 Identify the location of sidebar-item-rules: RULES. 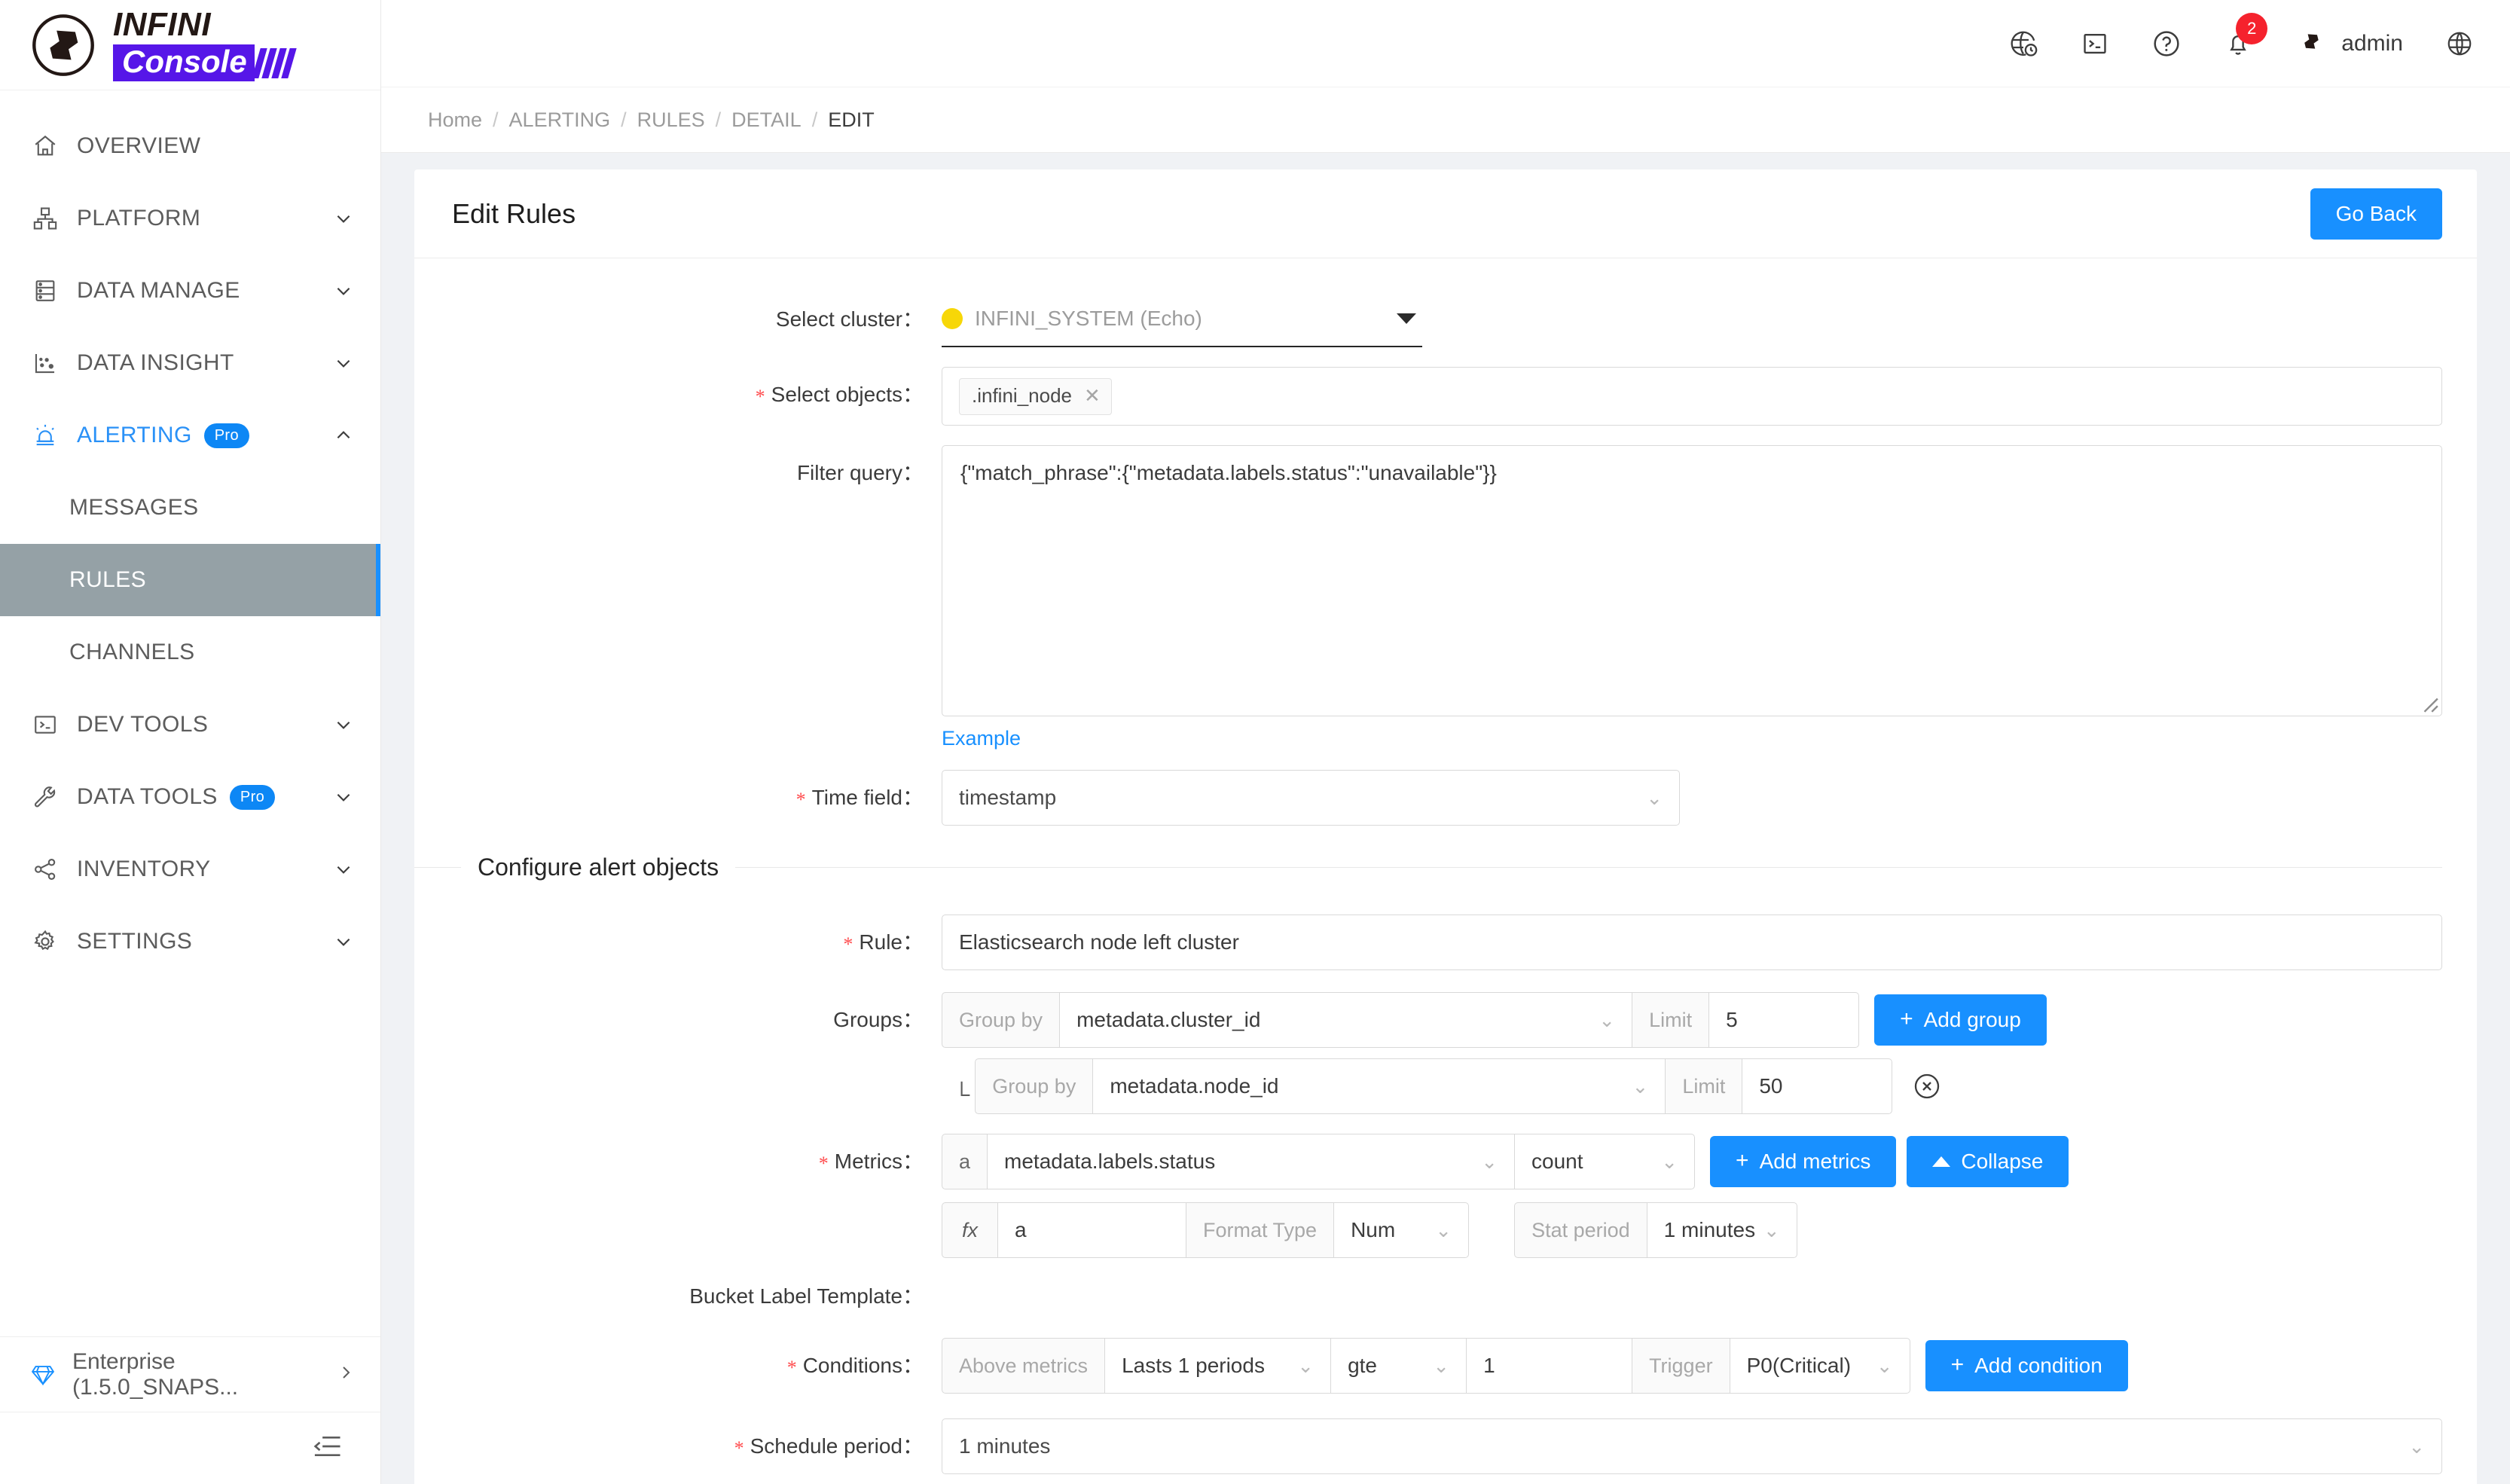
(190, 580).